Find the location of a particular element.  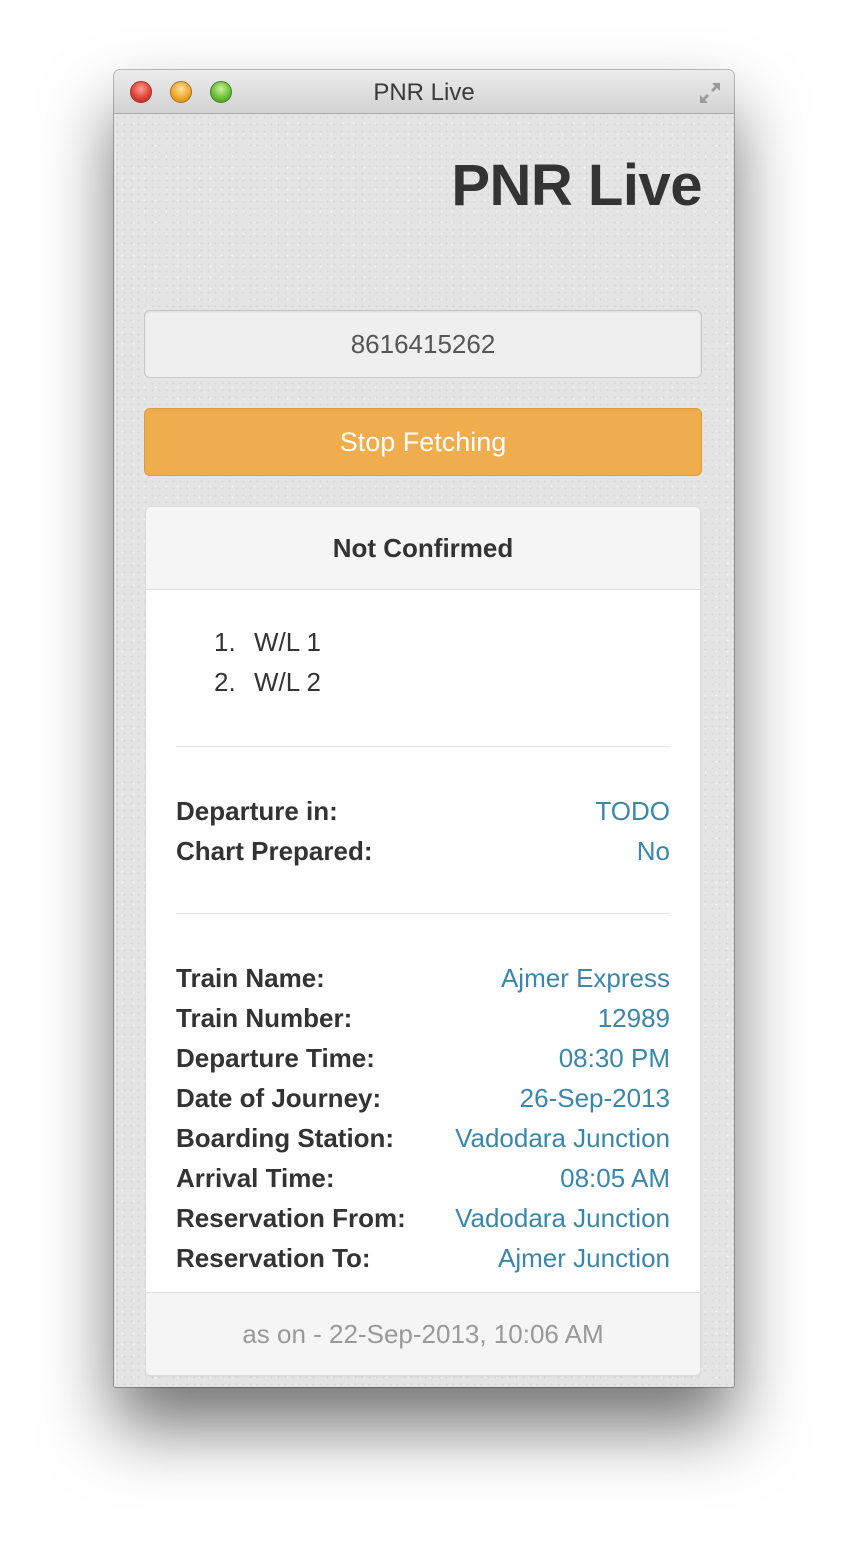

info-label: Train Number: is located at coordinates (264, 1018).